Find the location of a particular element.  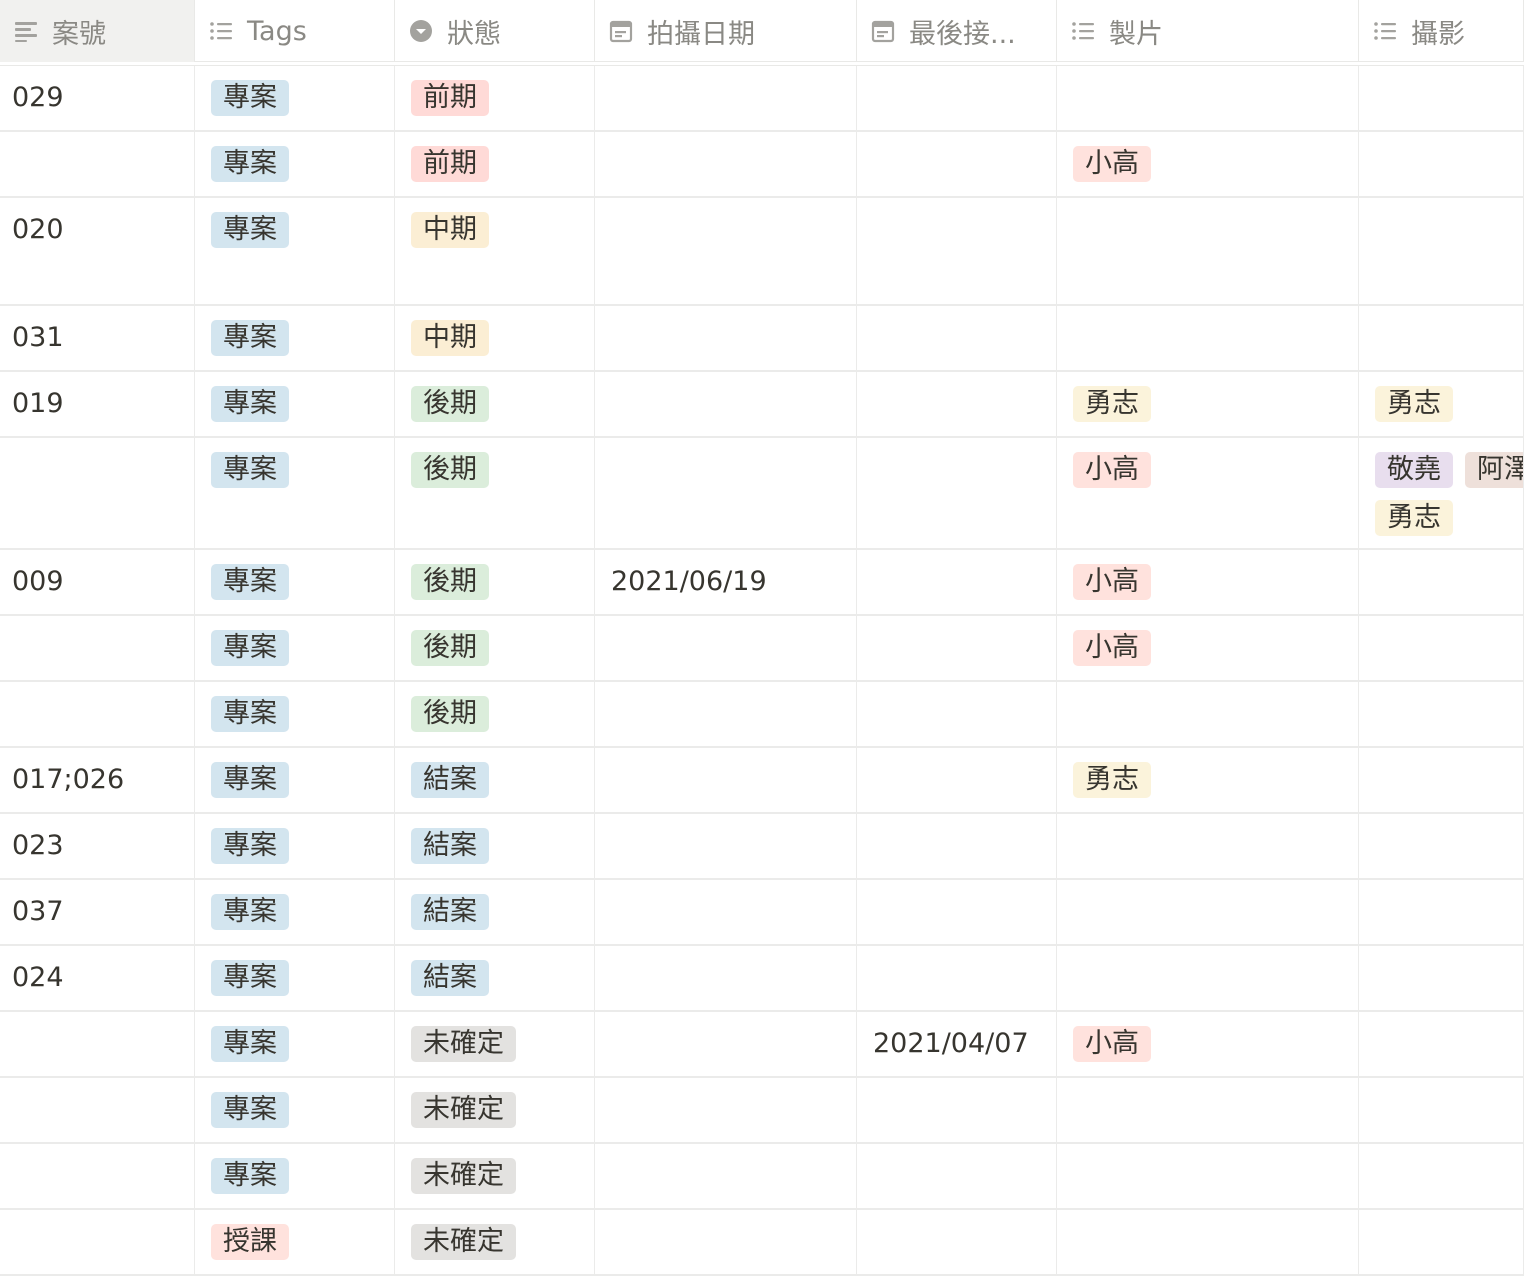

table-row: 024 專案 結案 is located at coordinates (762, 979).